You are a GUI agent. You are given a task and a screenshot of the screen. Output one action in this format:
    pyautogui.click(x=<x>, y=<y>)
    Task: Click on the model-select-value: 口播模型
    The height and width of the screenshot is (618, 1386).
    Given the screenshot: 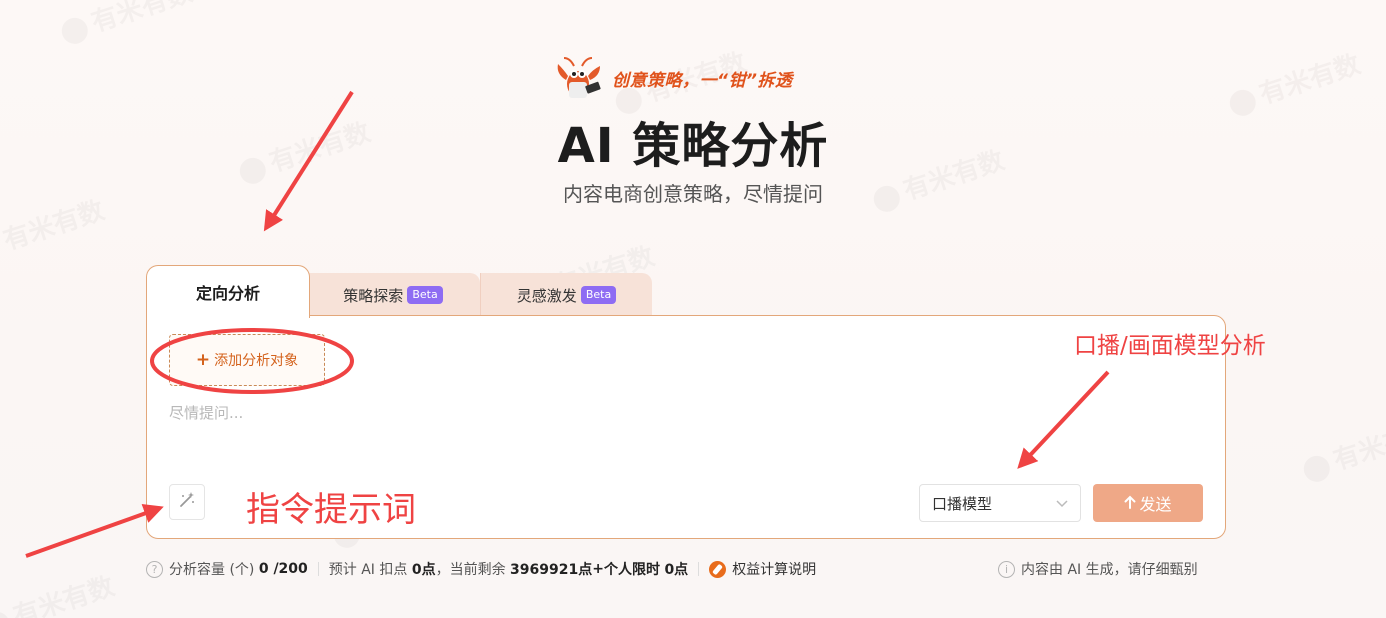 What is the action you would take?
    pyautogui.click(x=962, y=503)
    